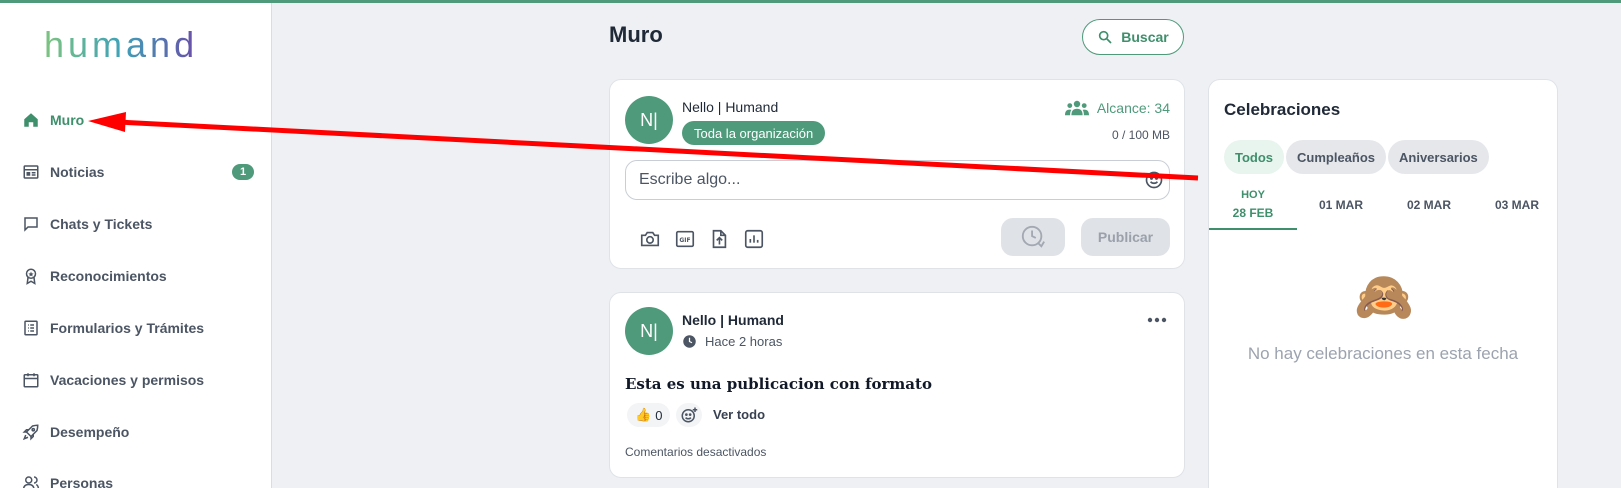 The image size is (1621, 488). I want to click on date-tab-label: 02 MAR, so click(1428, 205).